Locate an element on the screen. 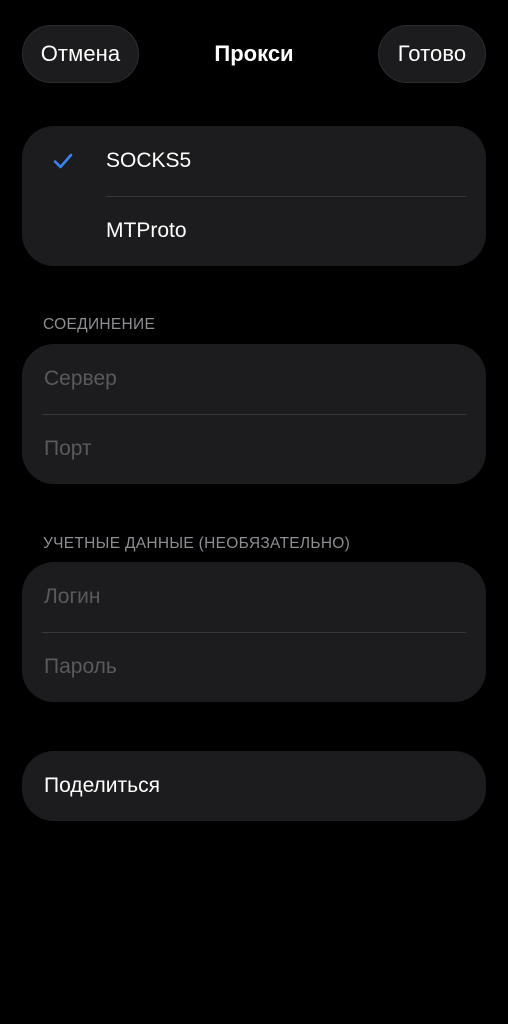 The height and width of the screenshot is (1024, 508). protocol-option-mtproto: MTProto is located at coordinates (254, 231).